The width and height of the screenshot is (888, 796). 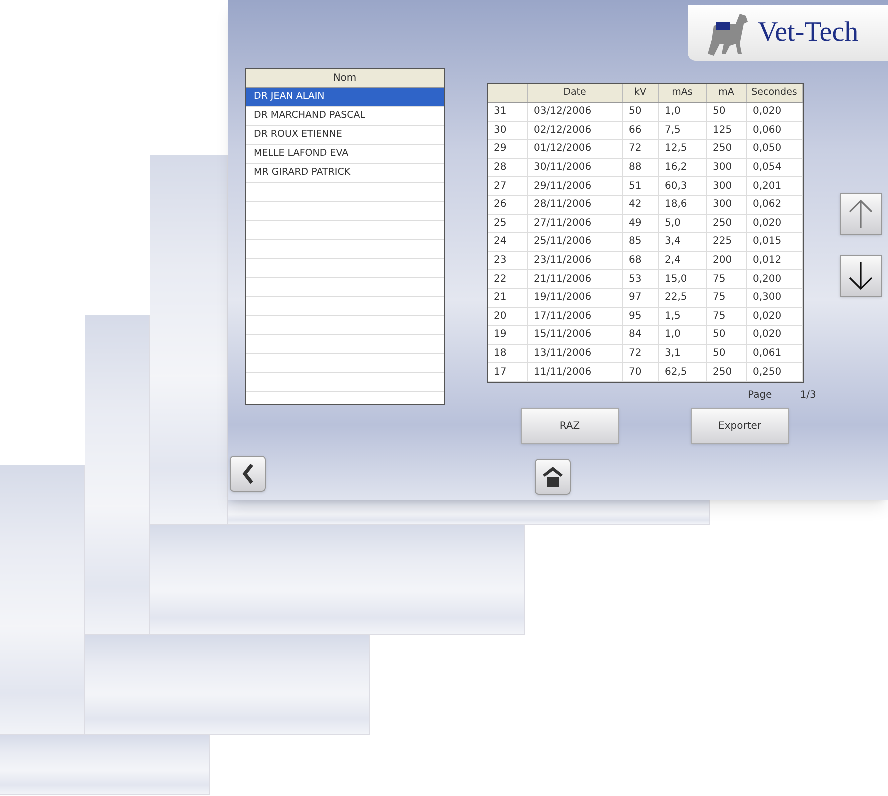 I want to click on logo-text: Vet-Tech, so click(x=808, y=33).